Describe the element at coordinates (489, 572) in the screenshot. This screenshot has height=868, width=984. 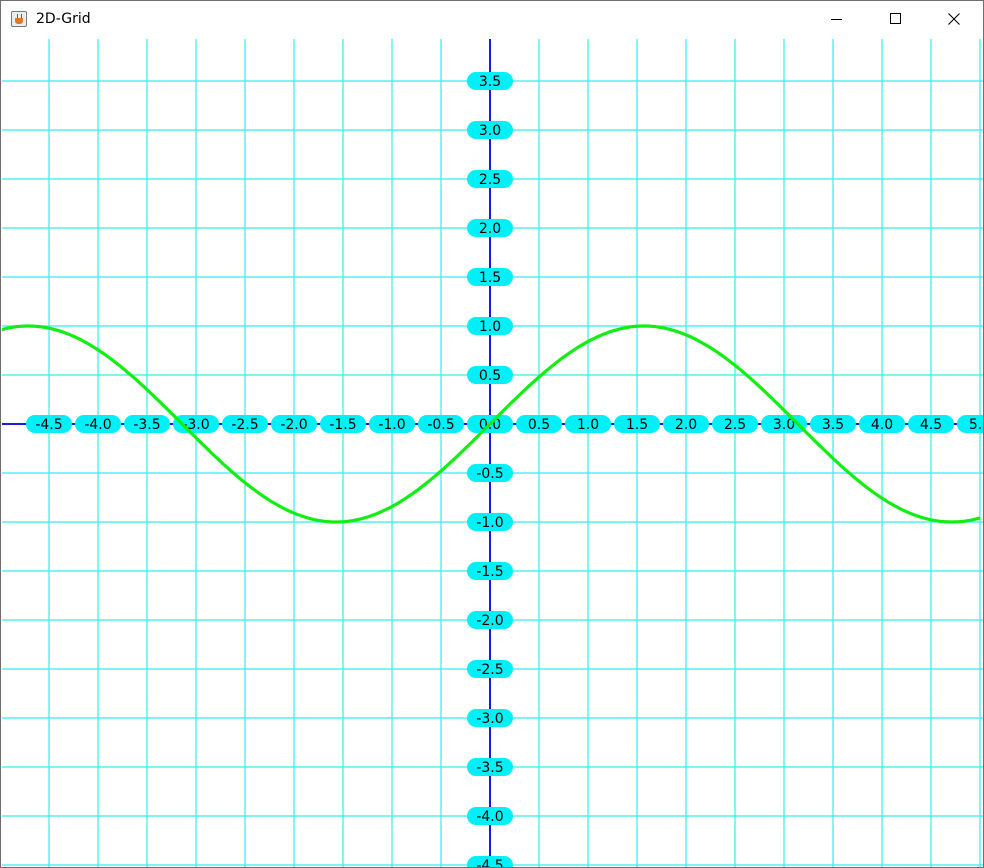
I see `y-tick-label: -1.5` at that location.